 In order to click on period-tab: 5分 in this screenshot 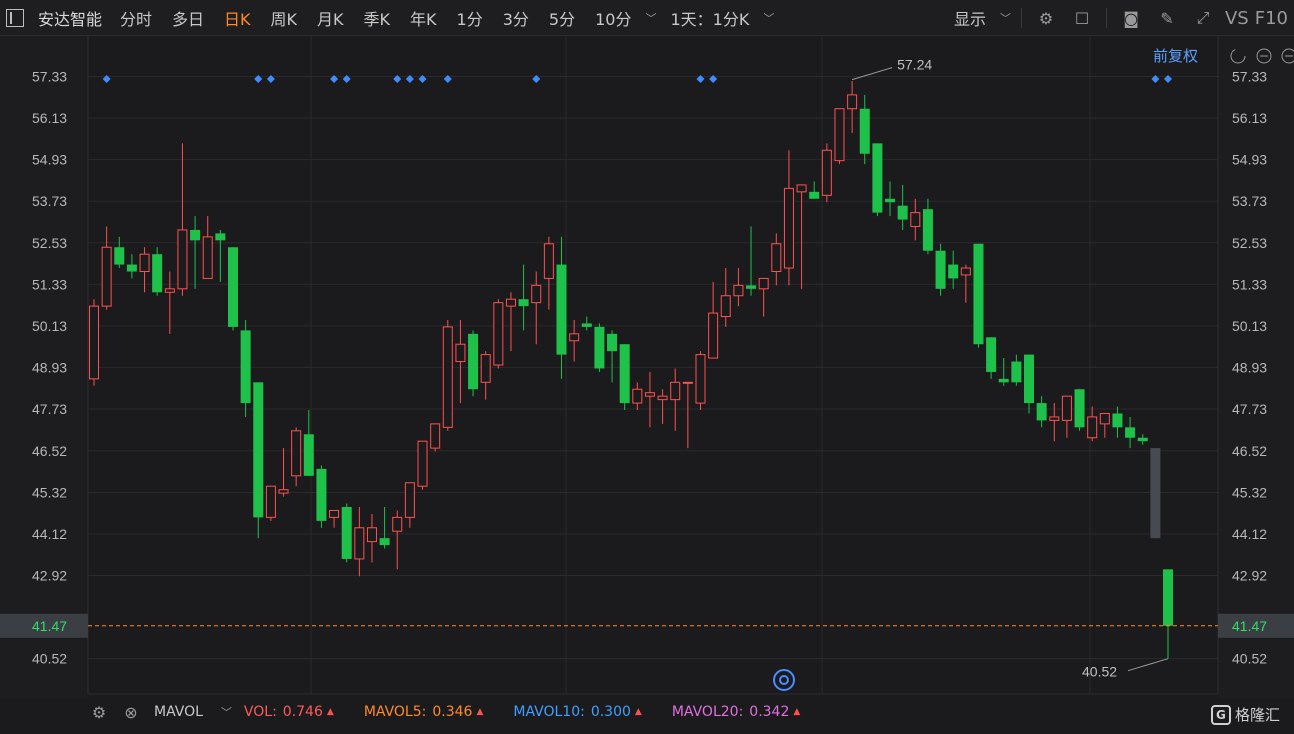, I will do `click(562, 18)`.